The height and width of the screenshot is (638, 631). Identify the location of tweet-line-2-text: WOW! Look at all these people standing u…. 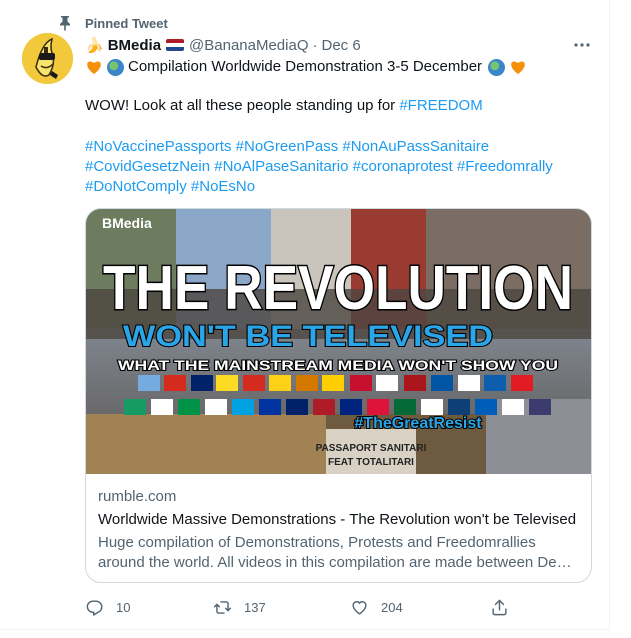
(242, 105).